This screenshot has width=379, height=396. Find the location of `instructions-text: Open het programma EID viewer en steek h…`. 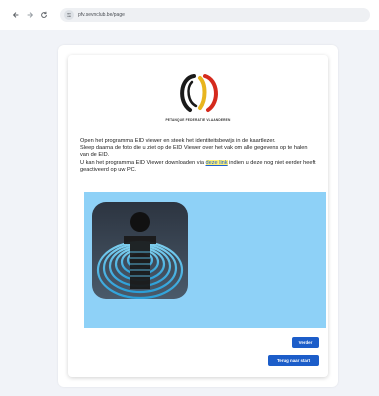

instructions-text: Open het programma EID viewer en steek h… is located at coordinates (199, 156).